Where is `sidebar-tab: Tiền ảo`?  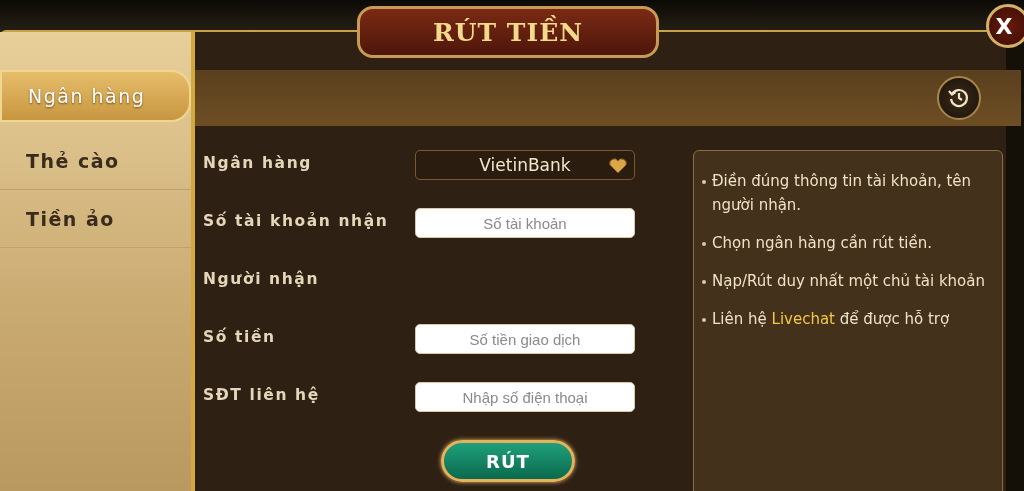 sidebar-tab: Tiền ảo is located at coordinates (95, 219).